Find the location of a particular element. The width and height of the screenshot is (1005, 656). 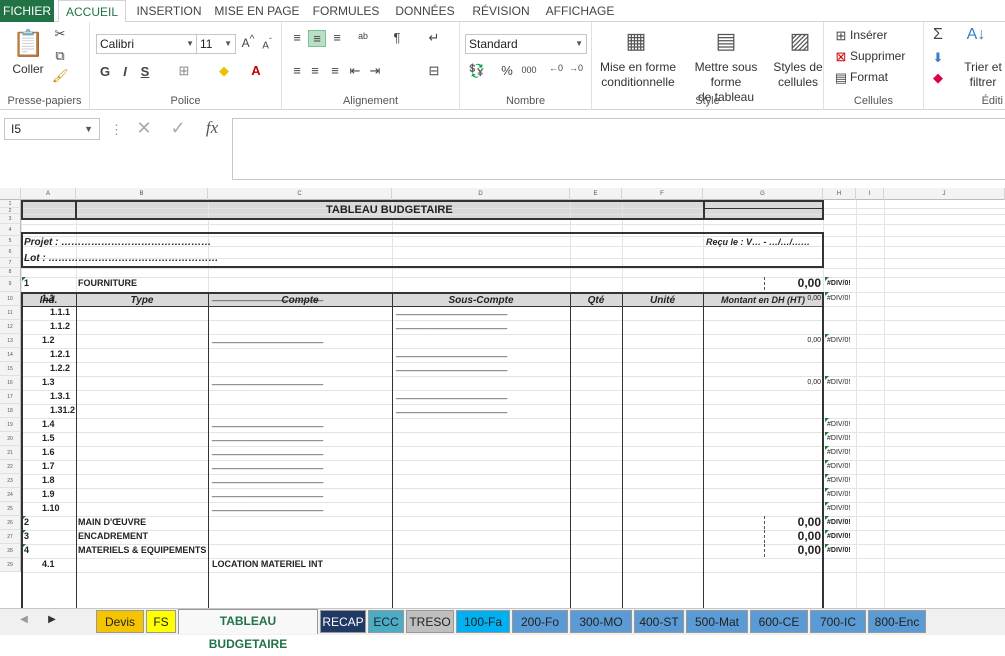

row-header: 24 is located at coordinates (10, 495).